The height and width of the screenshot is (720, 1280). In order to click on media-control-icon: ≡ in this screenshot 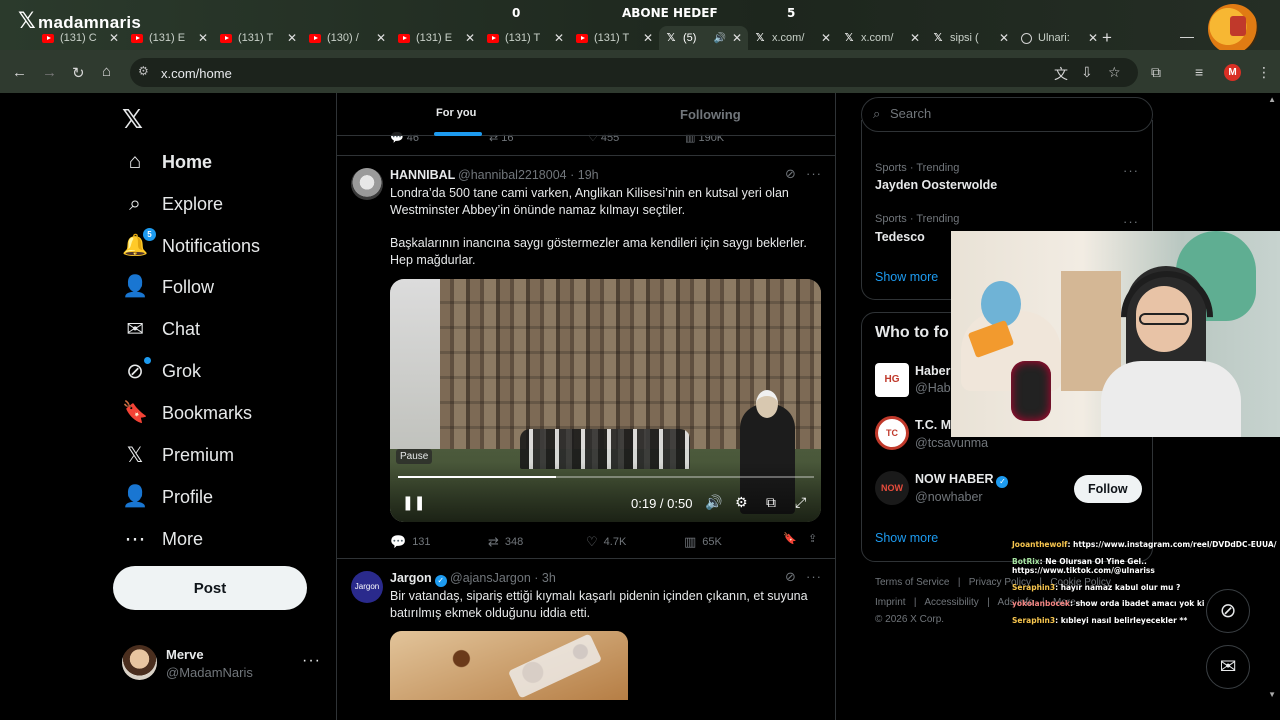, I will do `click(1199, 72)`.